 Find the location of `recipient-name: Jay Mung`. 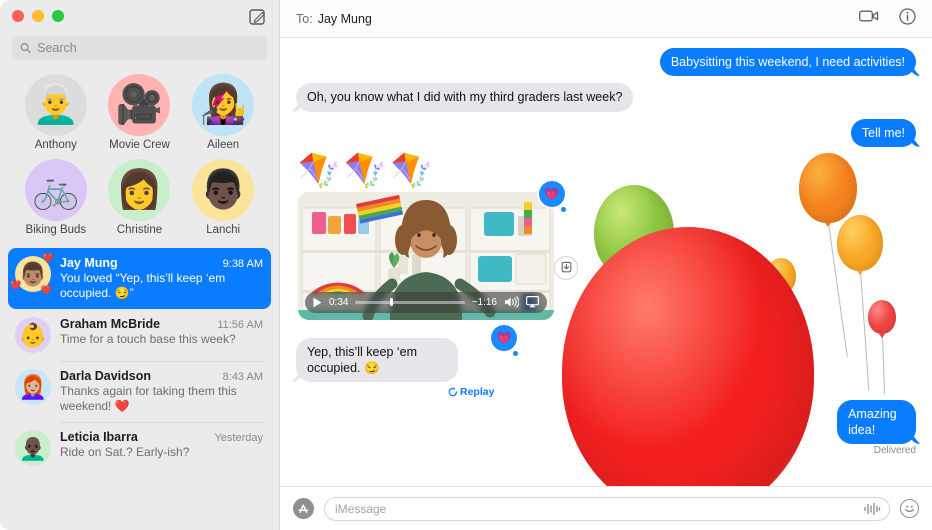

recipient-name: Jay Mung is located at coordinates (345, 19).